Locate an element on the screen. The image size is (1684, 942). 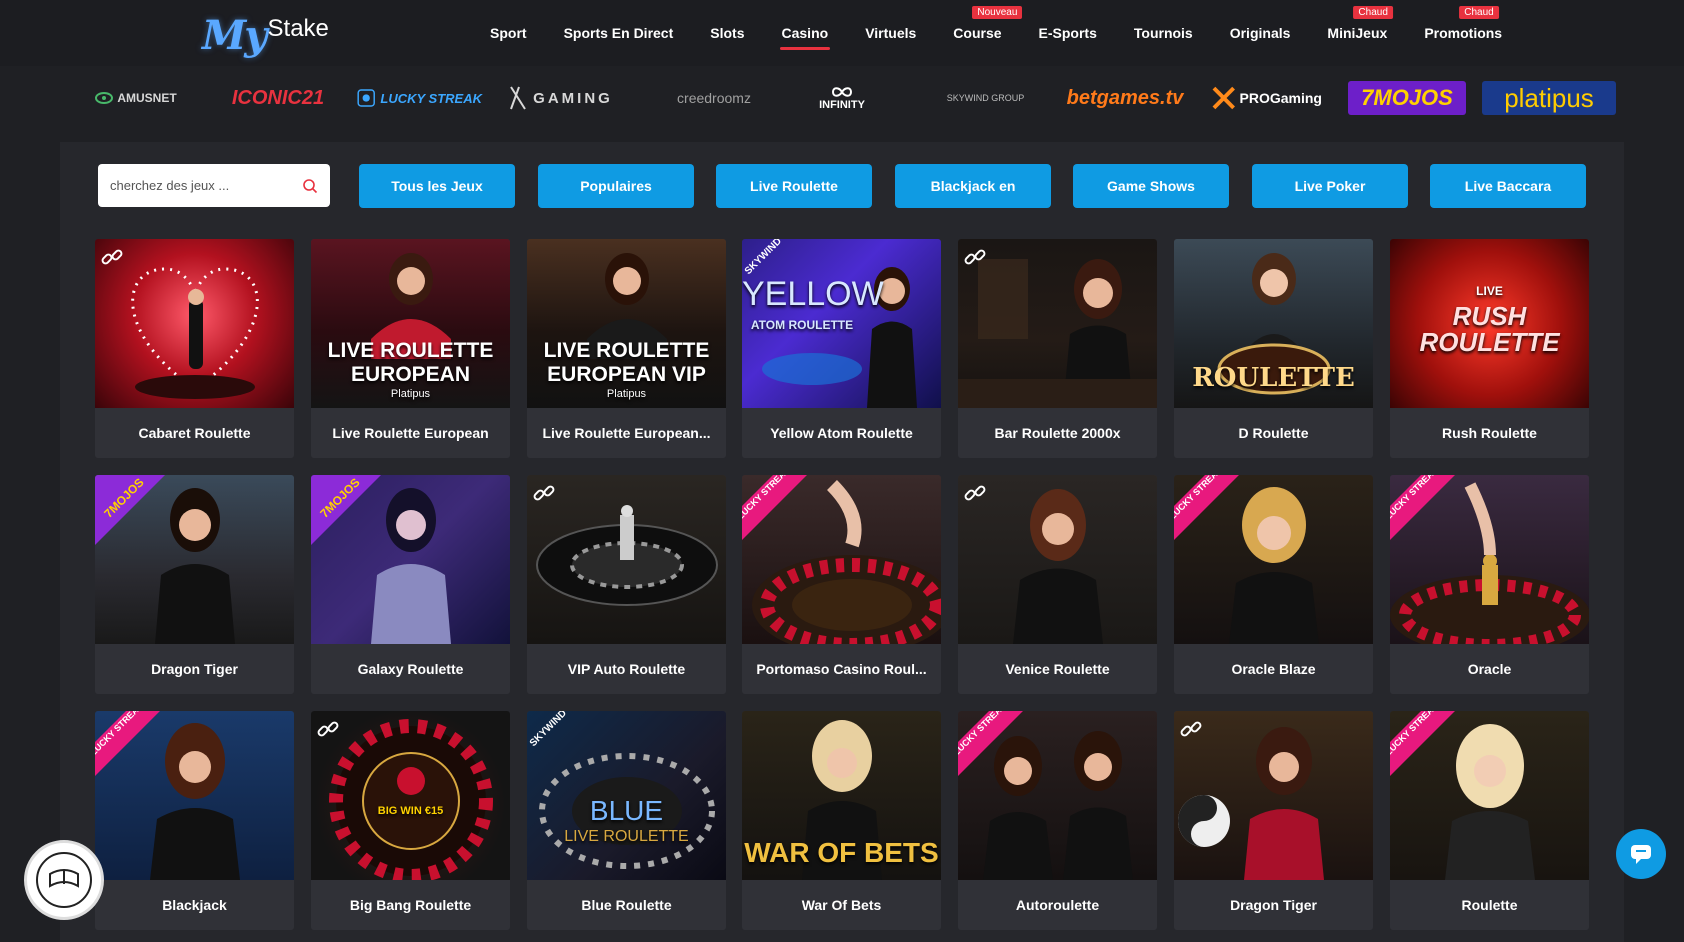
game-card: Bar Roulette 2000x is located at coordinates (1057, 348).